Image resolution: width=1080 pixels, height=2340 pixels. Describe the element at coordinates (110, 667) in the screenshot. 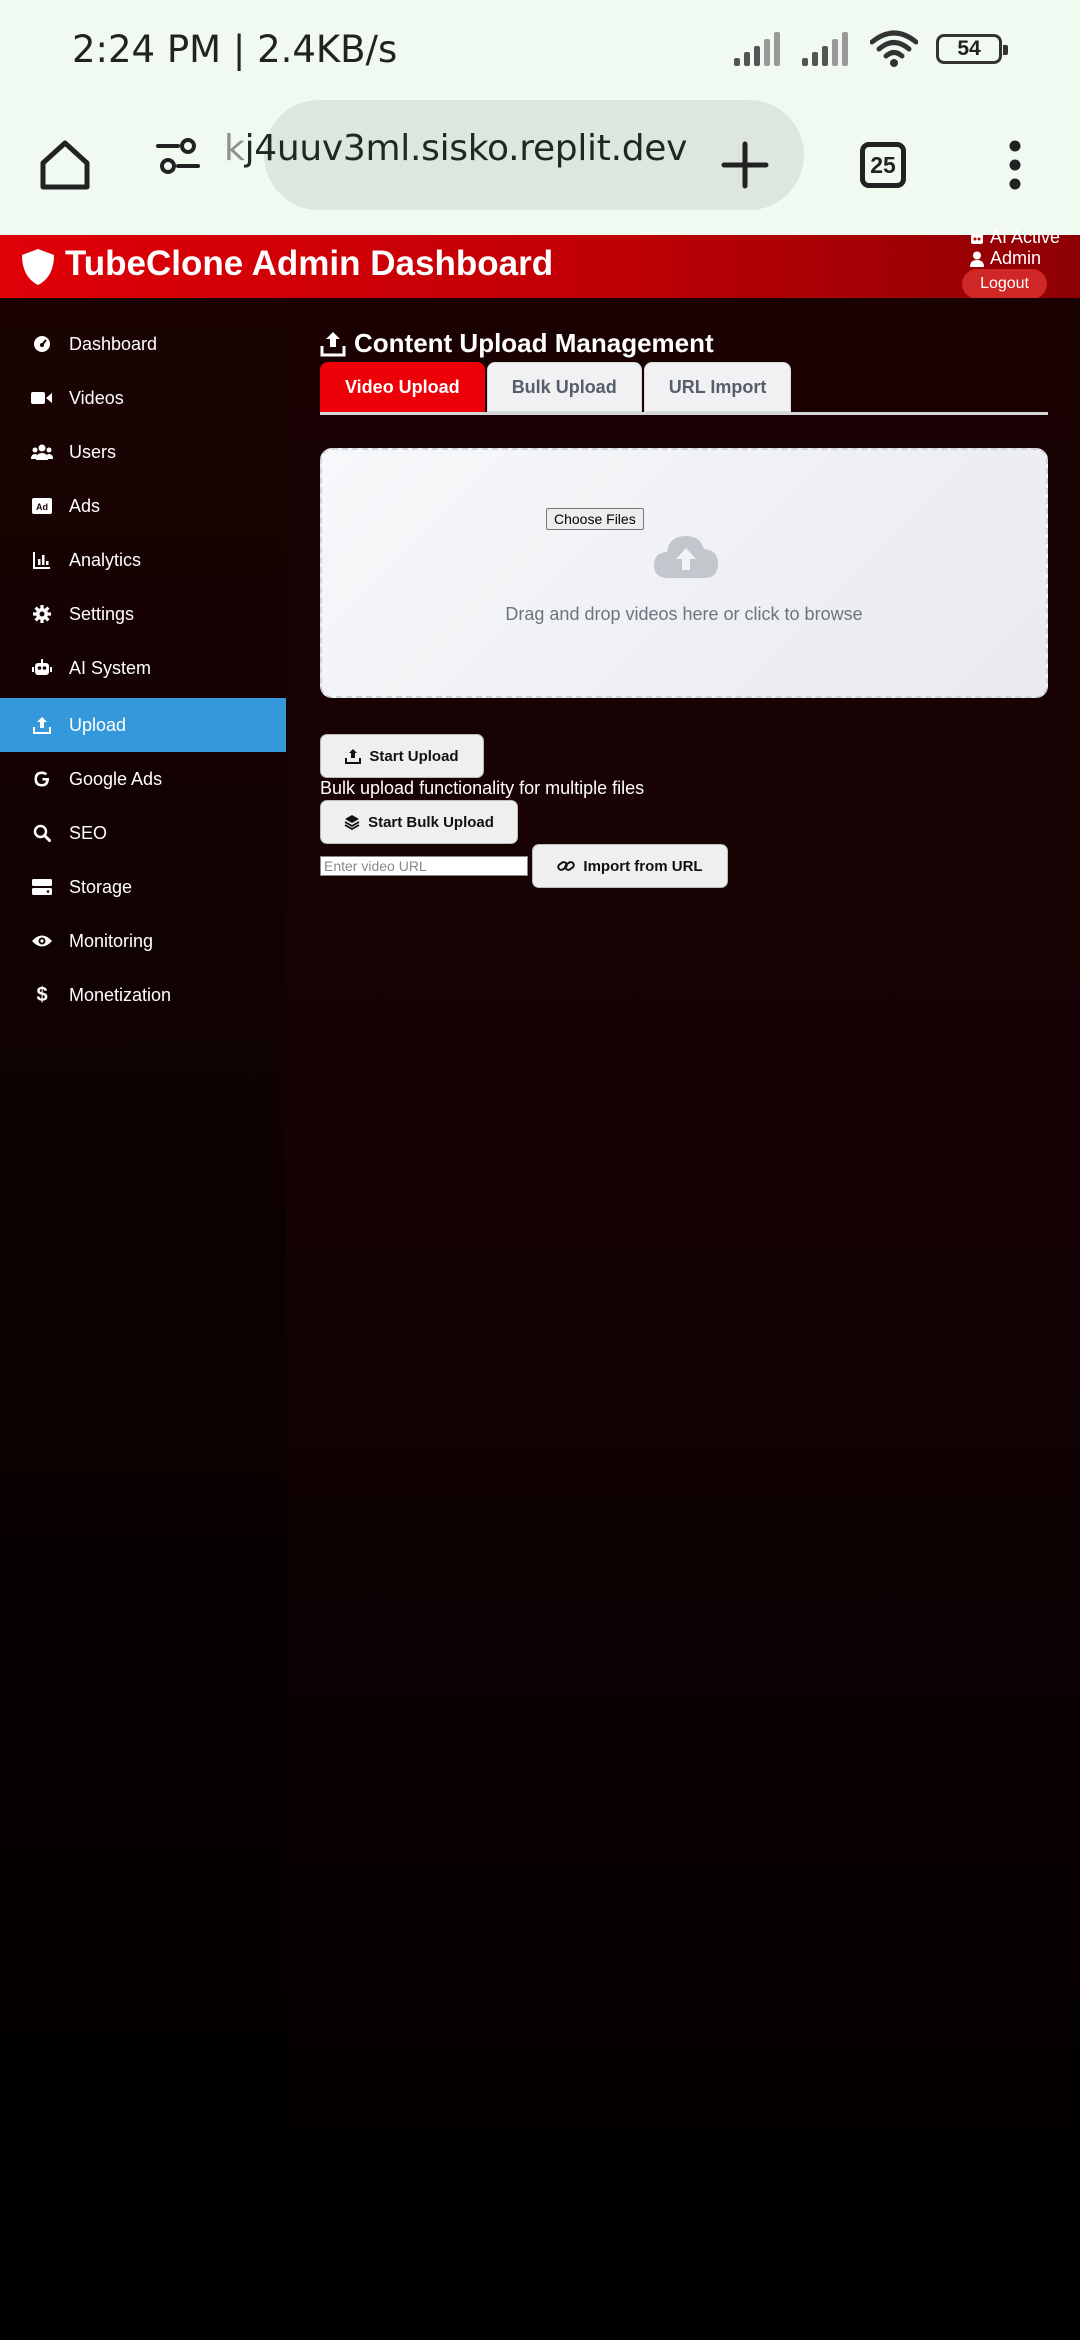

I see `sidebar-item-label: AI System` at that location.